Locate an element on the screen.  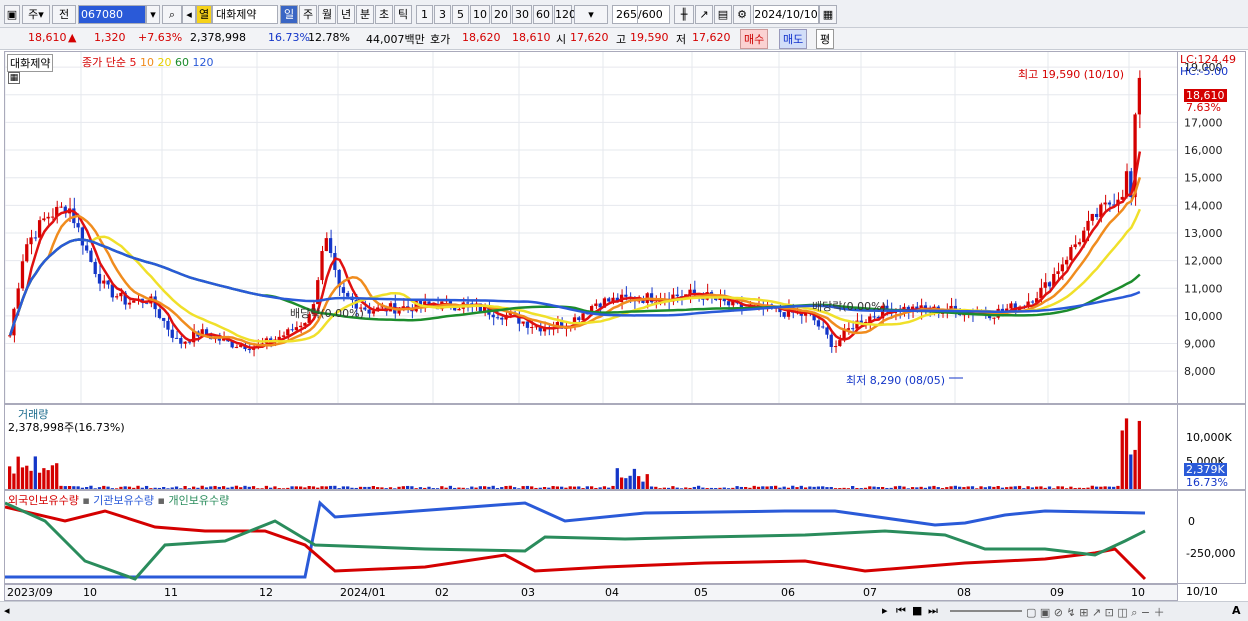
volume-pane is located at coordinates (591, 447).